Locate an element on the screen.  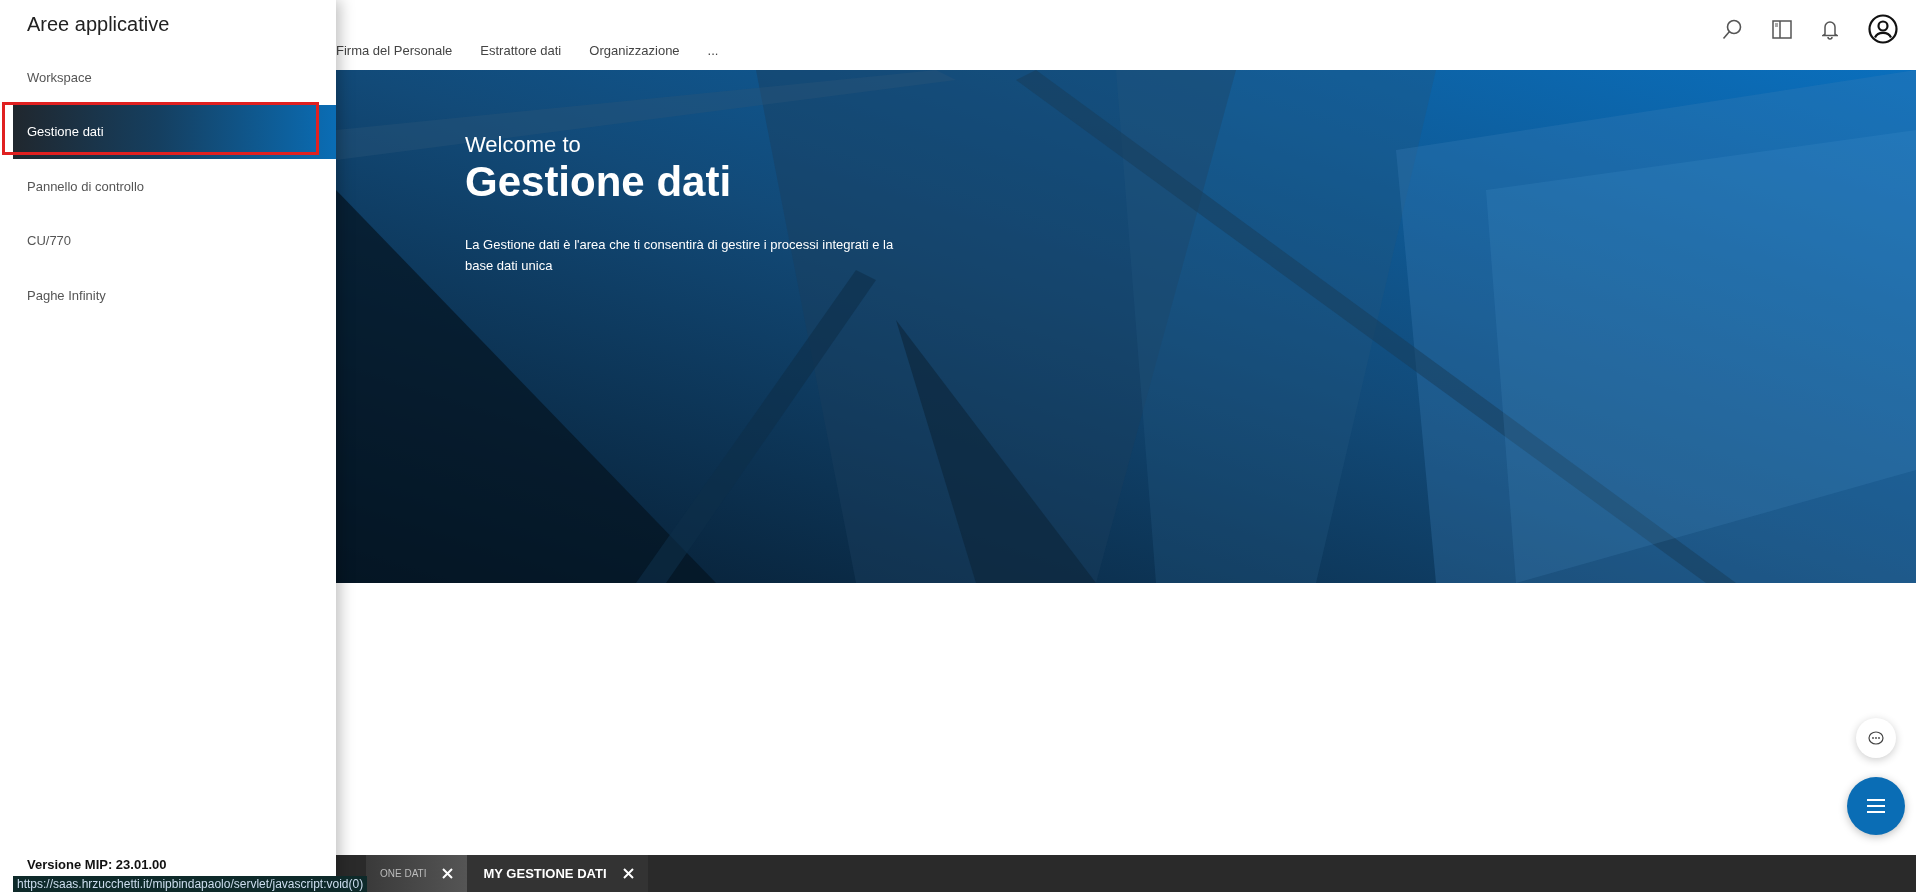
sidebar-item: Workspace is located at coordinates (168, 77).